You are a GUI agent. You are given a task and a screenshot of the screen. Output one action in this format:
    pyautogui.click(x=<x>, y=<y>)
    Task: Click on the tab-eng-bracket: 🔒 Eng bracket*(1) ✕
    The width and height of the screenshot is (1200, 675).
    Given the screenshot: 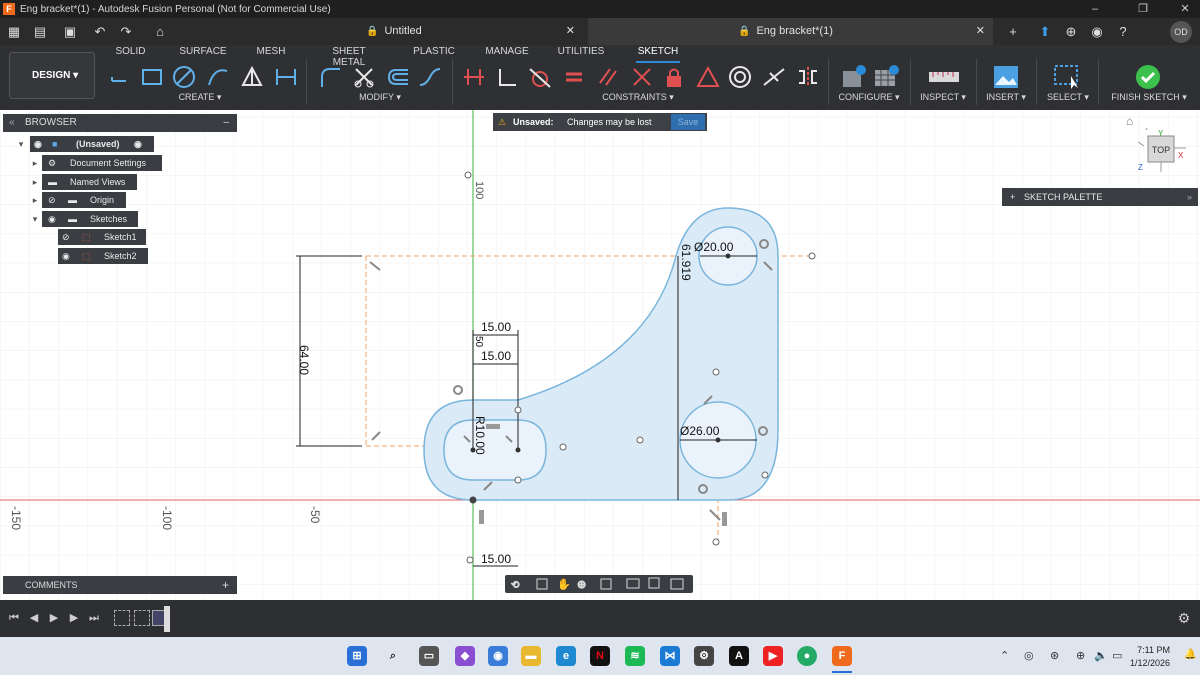 What is the action you would take?
    pyautogui.click(x=790, y=31)
    